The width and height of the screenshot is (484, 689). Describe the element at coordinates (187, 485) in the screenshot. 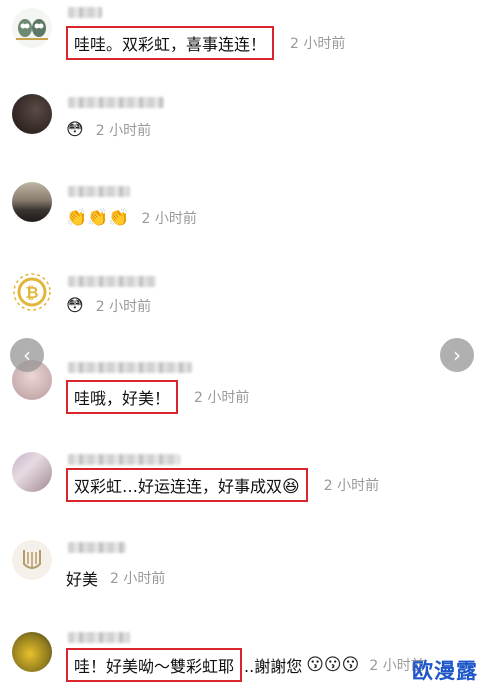

I see `comment-text: 双彩虹…好运连连，好事成双😆` at that location.